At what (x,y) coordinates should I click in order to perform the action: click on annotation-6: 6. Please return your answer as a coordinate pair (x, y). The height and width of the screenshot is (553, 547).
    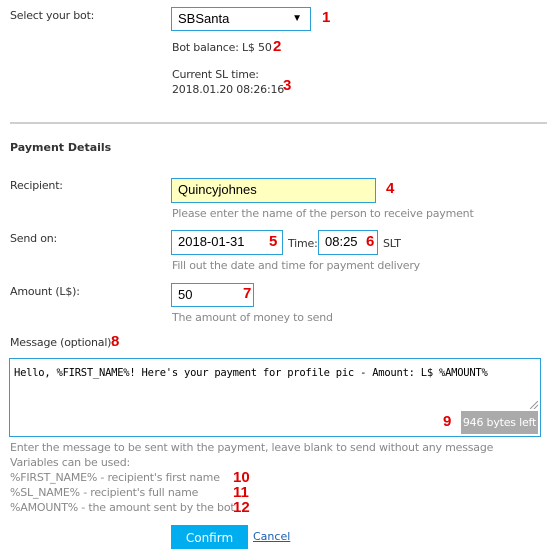
    Looking at the image, I should click on (370, 241).